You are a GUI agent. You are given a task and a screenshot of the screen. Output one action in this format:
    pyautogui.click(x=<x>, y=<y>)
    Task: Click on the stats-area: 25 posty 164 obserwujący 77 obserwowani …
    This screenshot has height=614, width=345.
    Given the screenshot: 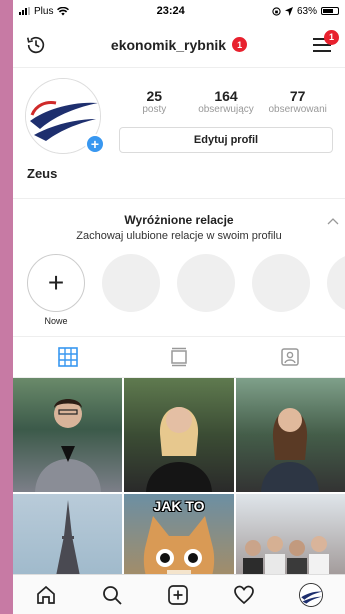 What is the action you would take?
    pyautogui.click(x=226, y=118)
    